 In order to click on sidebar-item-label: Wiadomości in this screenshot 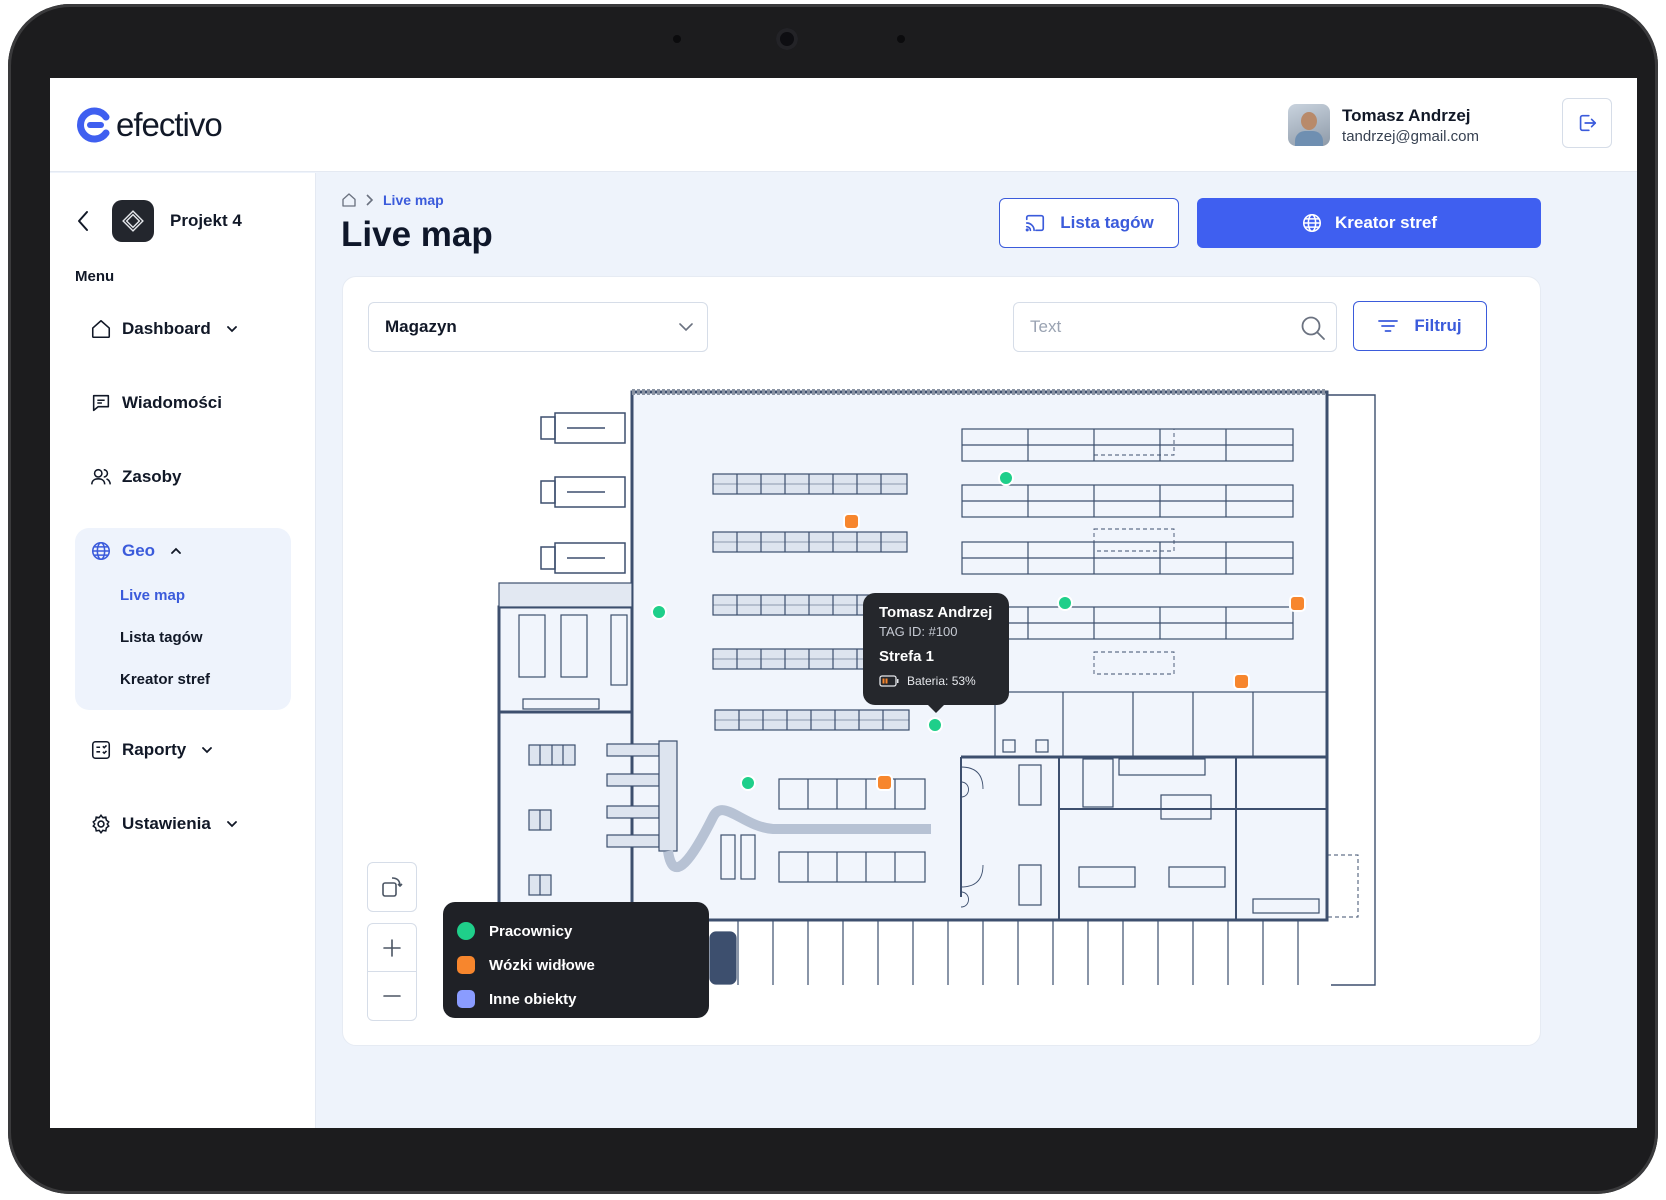, I will do `click(172, 402)`.